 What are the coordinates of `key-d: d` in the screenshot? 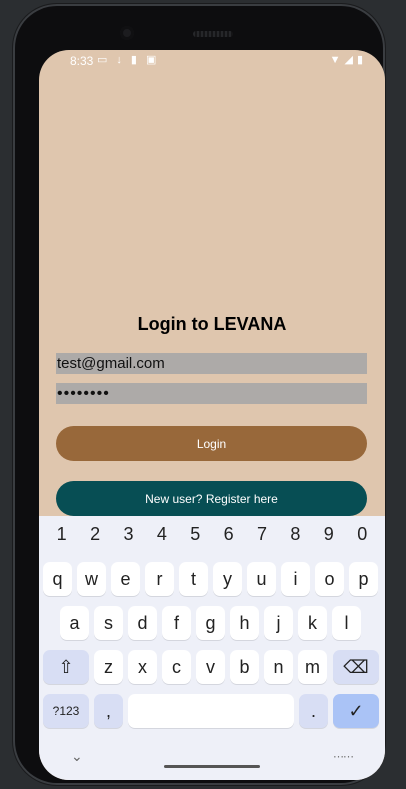 It's located at (142, 623).